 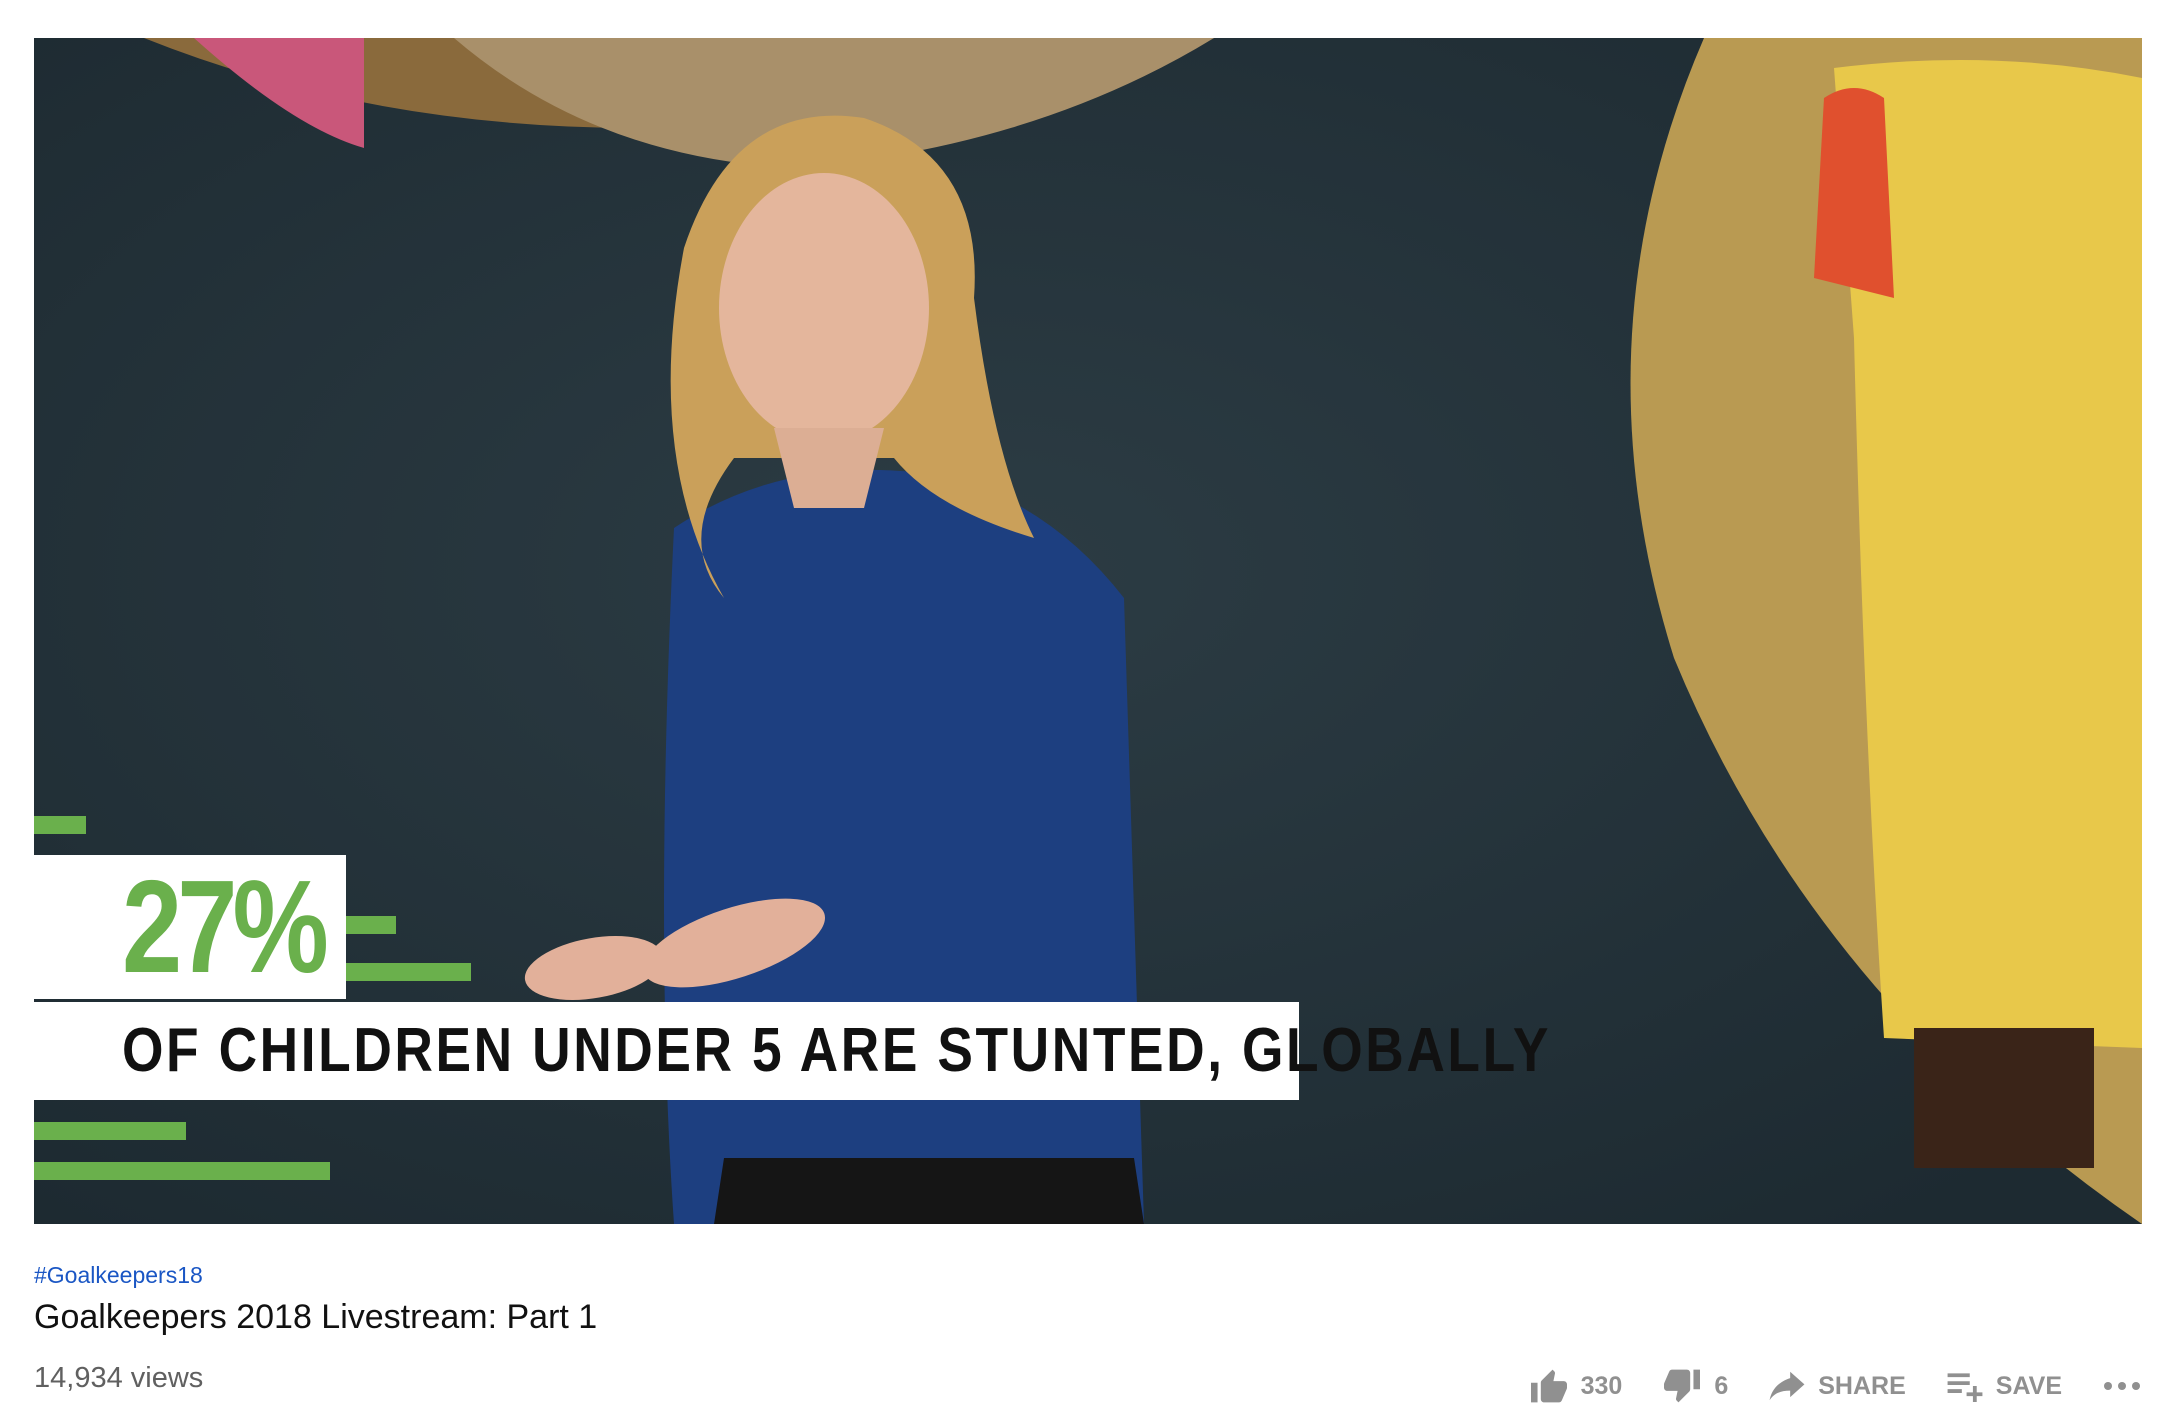 What do you see at coordinates (1862, 1385) in the screenshot?
I see `share-label: SHARE` at bounding box center [1862, 1385].